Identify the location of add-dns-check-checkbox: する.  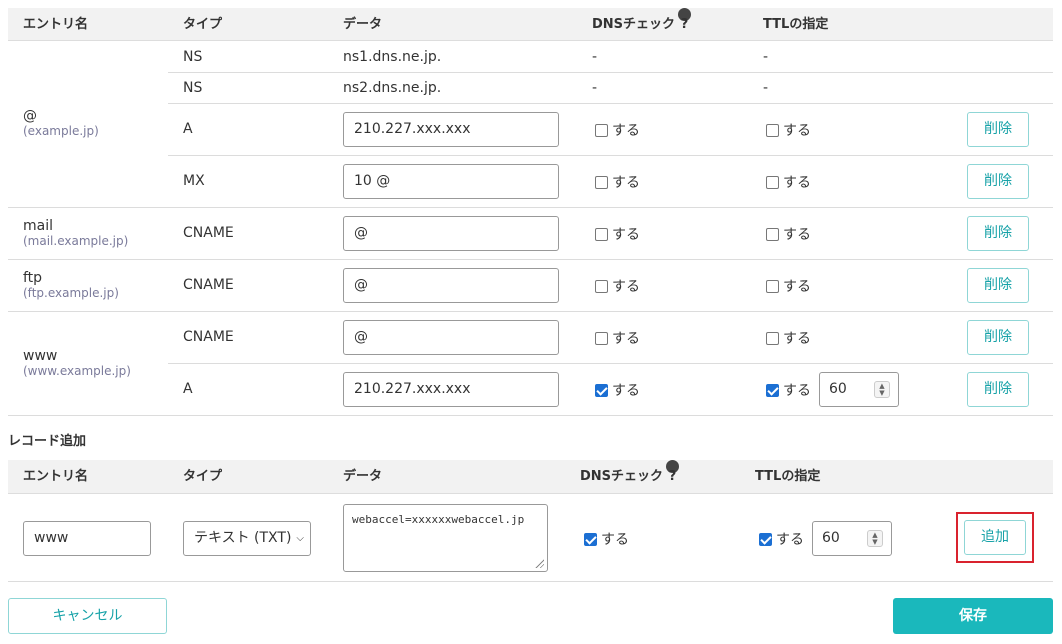
(606, 539).